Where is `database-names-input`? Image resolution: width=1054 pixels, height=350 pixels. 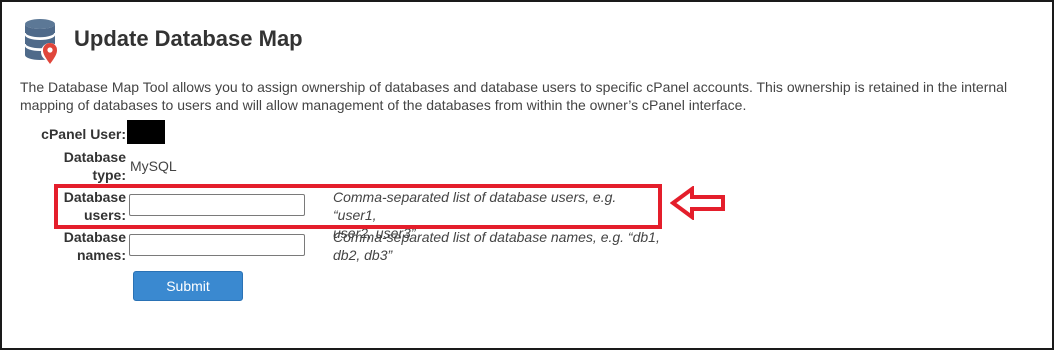 database-names-input is located at coordinates (217, 245).